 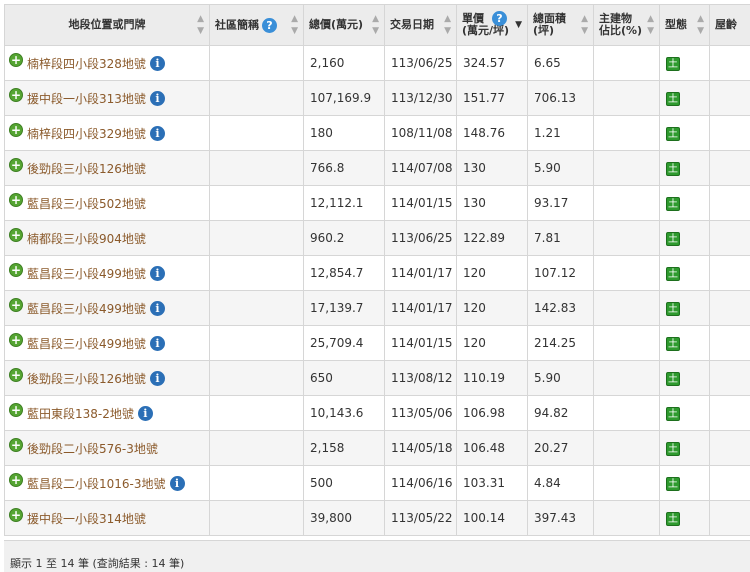 I want to click on header-age: 屋齡, so click(x=729, y=25).